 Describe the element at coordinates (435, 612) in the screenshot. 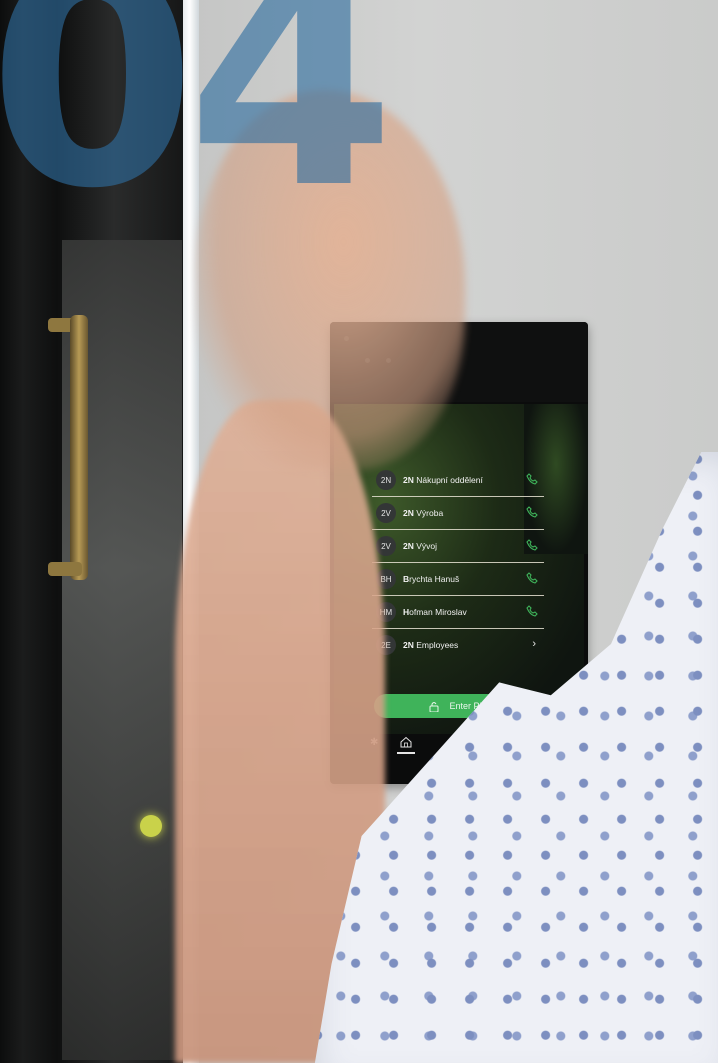

I see `contact-name: Hofman Miroslav` at that location.